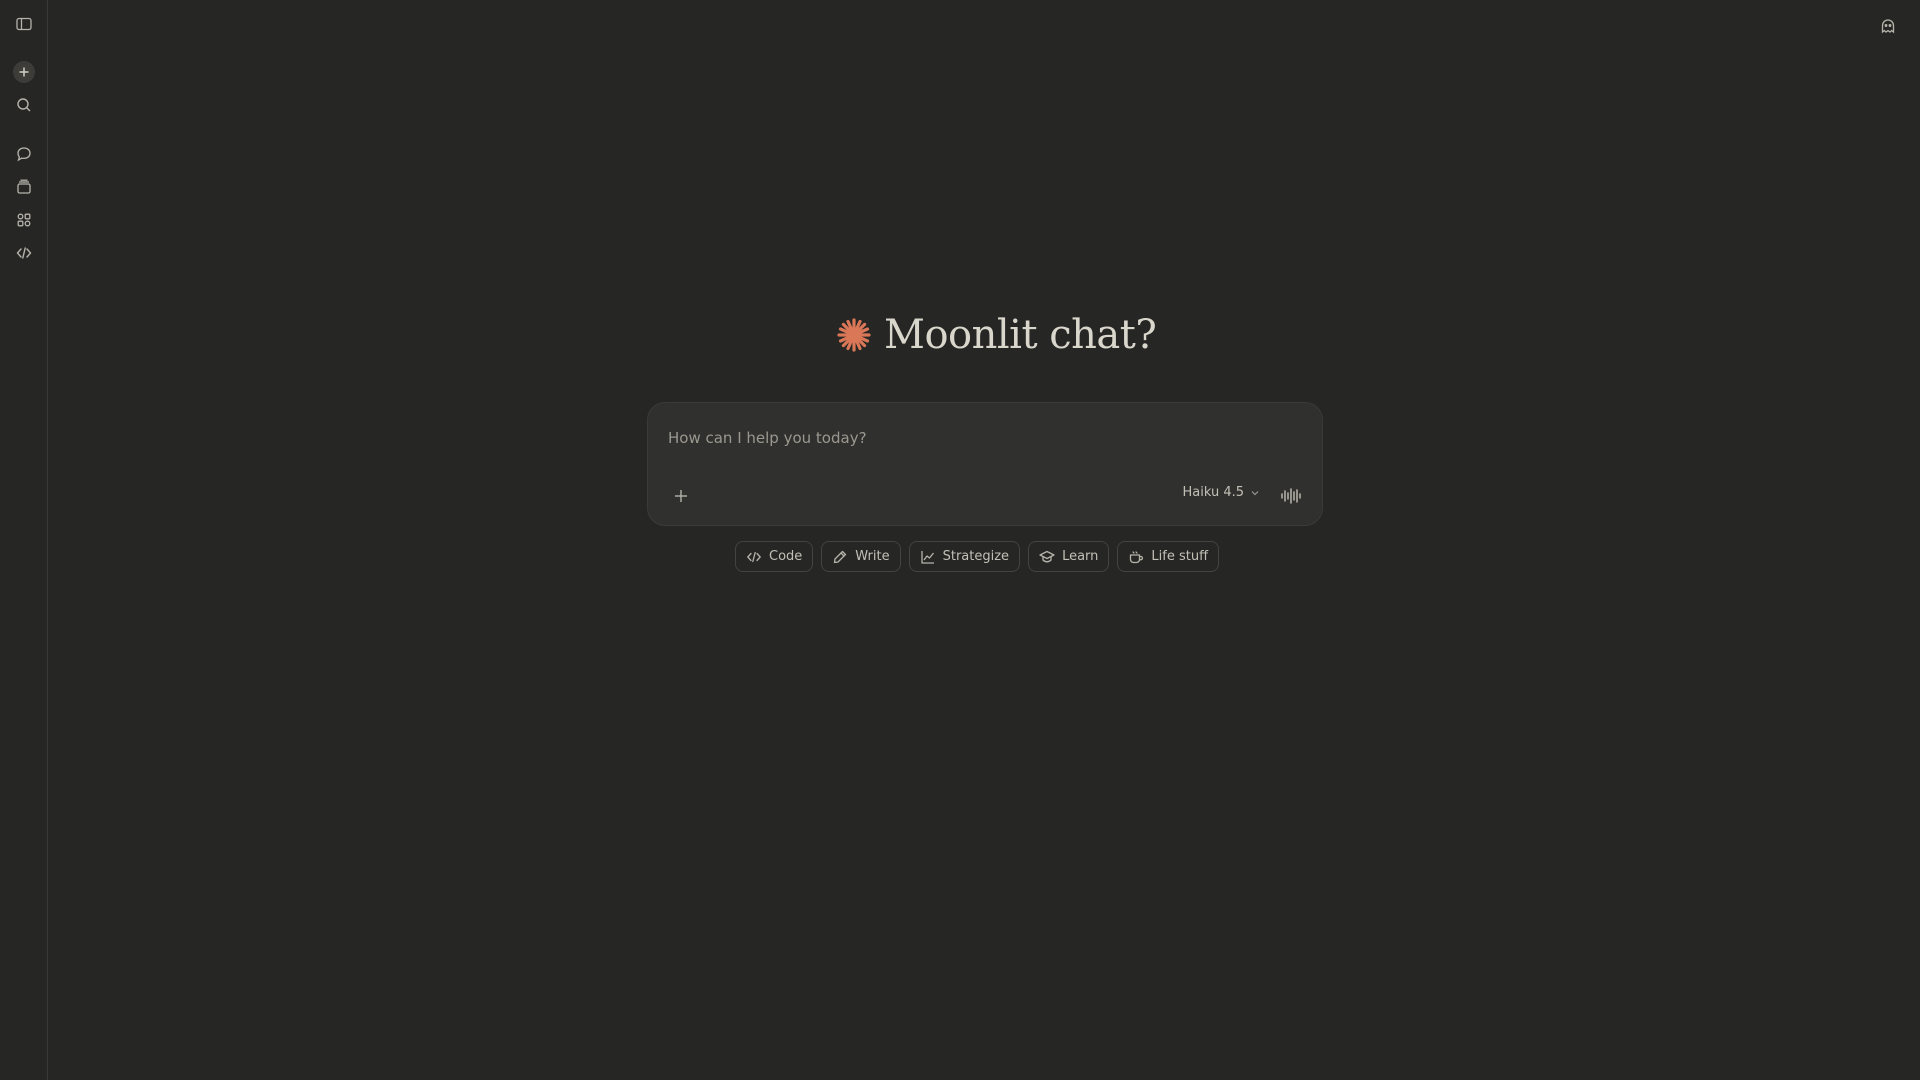  What do you see at coordinates (1137, 556) in the screenshot?
I see `coffee-cup-icon` at bounding box center [1137, 556].